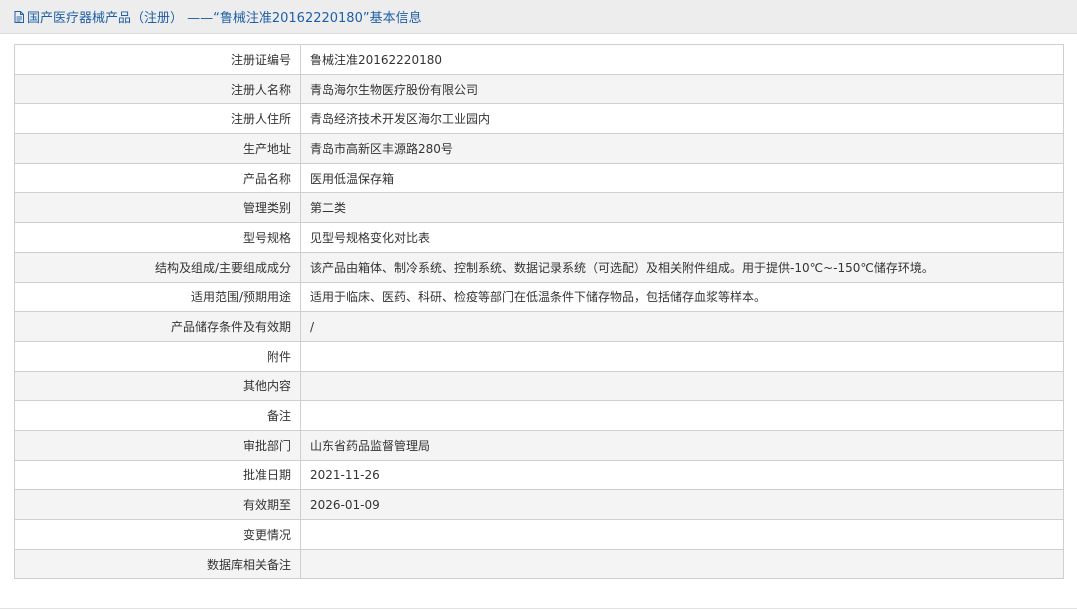 The image size is (1077, 611). What do you see at coordinates (682, 59) in the screenshot?
I see `row-value: 鲁械注准20162220180` at bounding box center [682, 59].